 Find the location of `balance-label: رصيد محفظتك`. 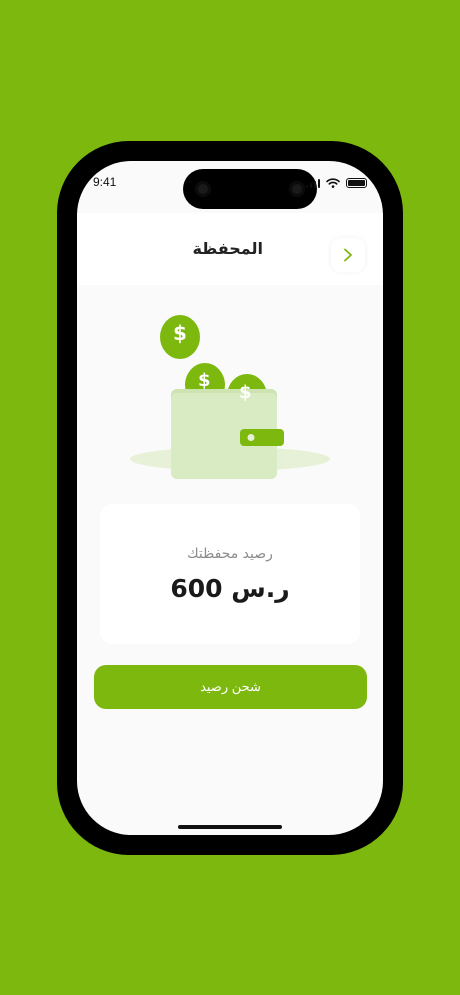

balance-label: رصيد محفظتك is located at coordinates (230, 554).